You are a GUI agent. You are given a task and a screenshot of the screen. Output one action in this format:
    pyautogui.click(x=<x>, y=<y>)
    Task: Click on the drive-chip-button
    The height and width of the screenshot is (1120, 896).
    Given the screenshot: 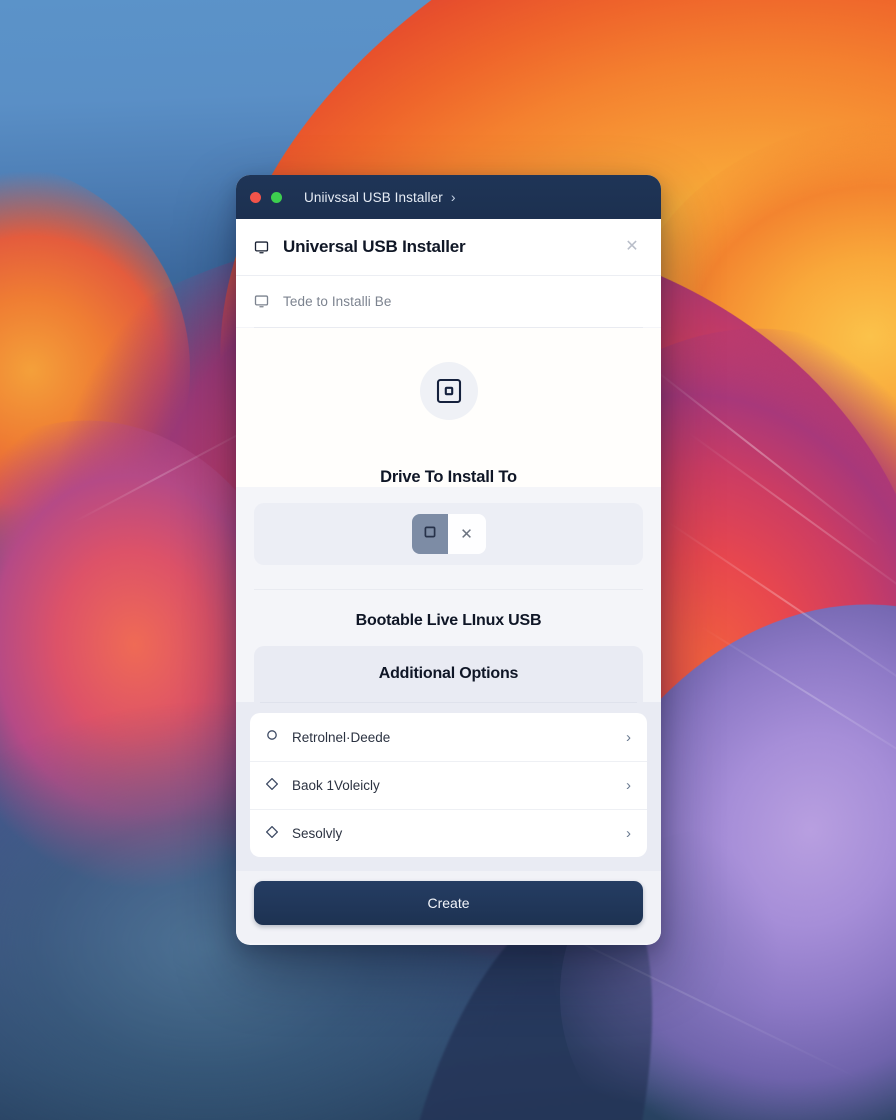 What is the action you would take?
    pyautogui.click(x=429, y=534)
    